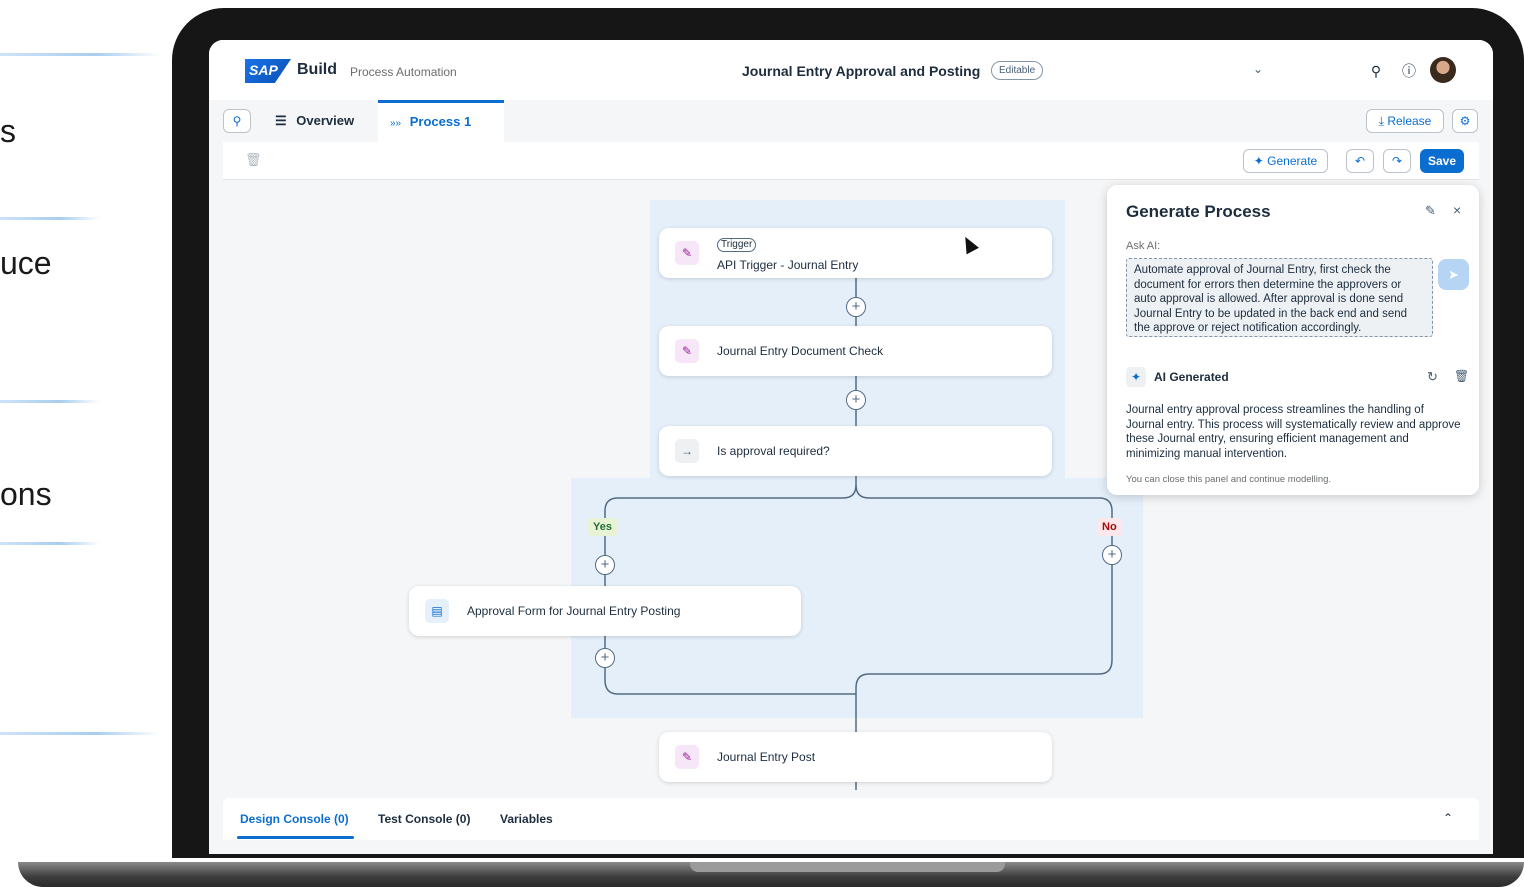 The width and height of the screenshot is (1524, 887). What do you see at coordinates (855, 757) in the screenshot?
I see `flow-node-post: ✎ Journal Entry Post` at bounding box center [855, 757].